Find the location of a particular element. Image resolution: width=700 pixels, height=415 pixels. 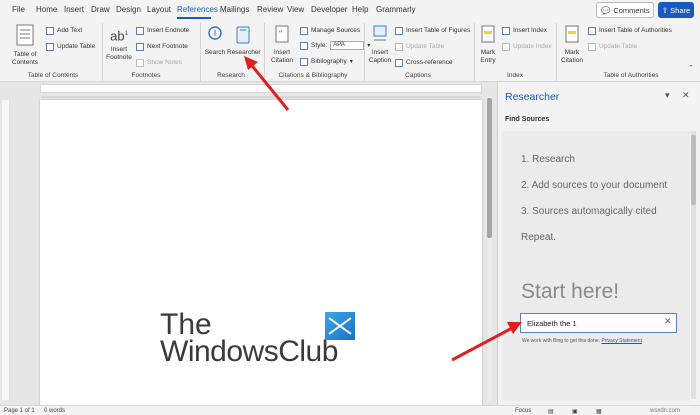

bibliography-icon is located at coordinates (304, 61).